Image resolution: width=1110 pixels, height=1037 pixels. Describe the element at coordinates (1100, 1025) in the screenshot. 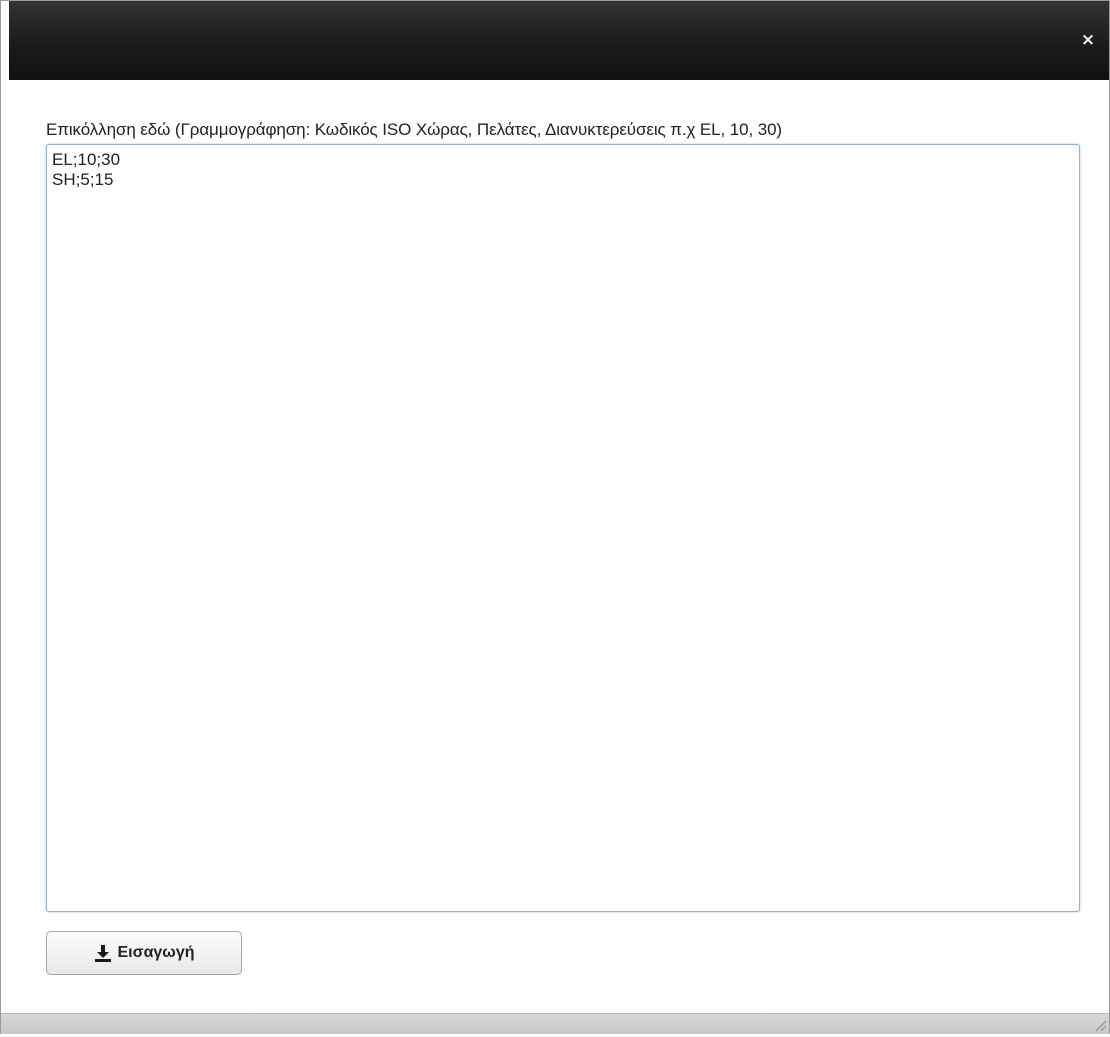

I see `resize-grip-icon` at that location.